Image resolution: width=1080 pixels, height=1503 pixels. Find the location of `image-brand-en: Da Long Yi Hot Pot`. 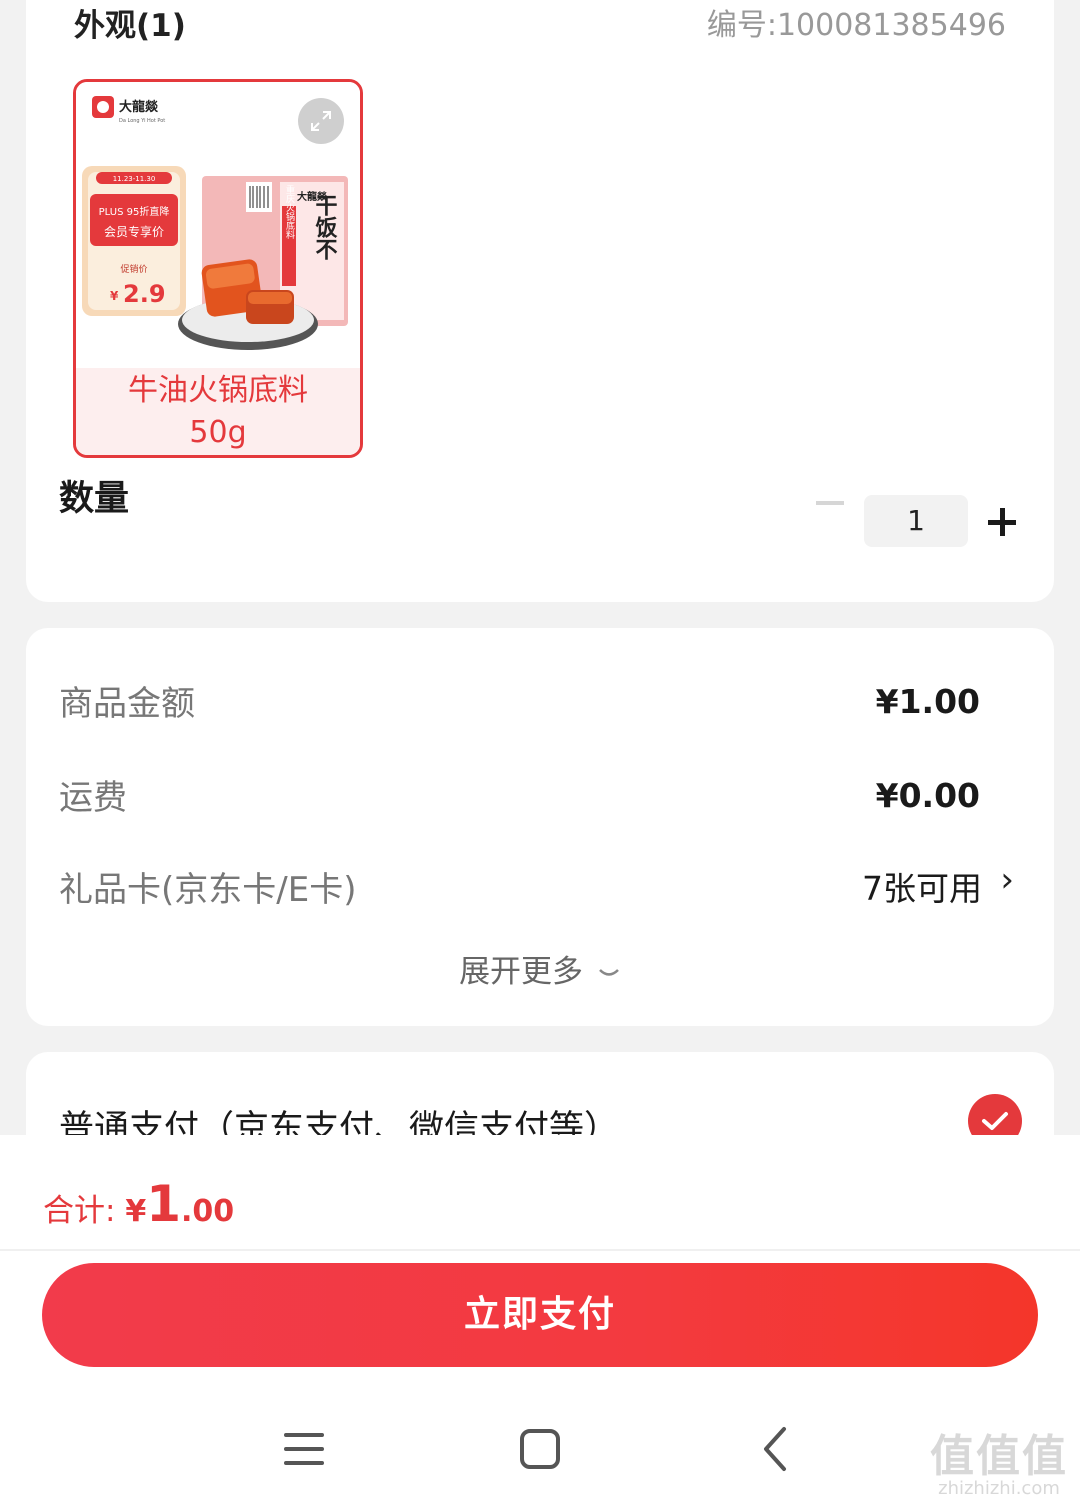

image-brand-en: Da Long Yi Hot Pot is located at coordinates (142, 121).